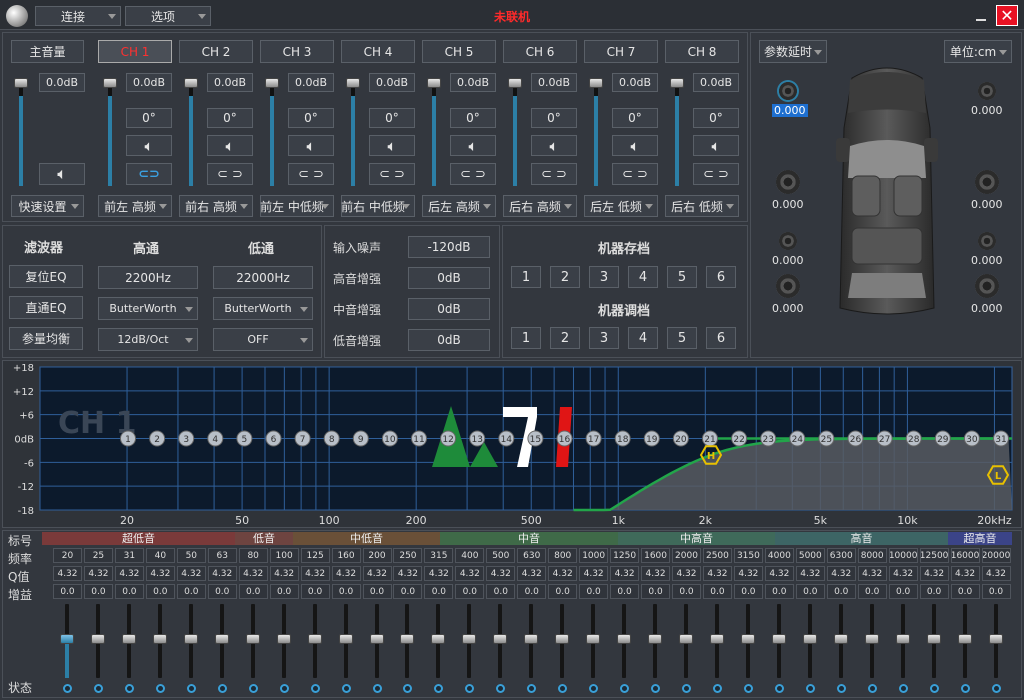 This screenshot has width=1024, height=700. Describe the element at coordinates (981, 16) in the screenshot. I see `minimize-button` at that location.